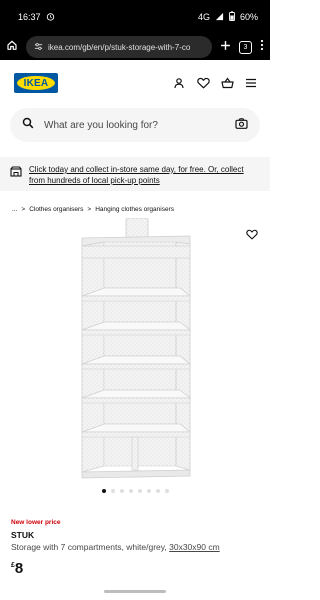 The height and width of the screenshot is (600, 320). What do you see at coordinates (12, 47) in the screenshot?
I see `home-icon` at bounding box center [12, 47].